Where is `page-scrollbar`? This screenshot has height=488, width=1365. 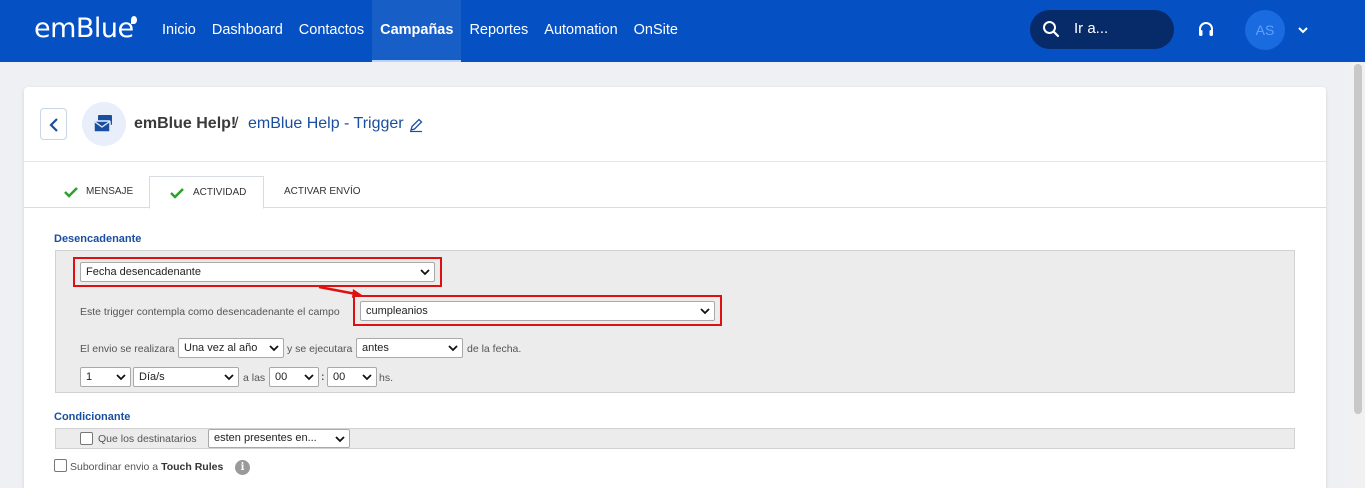
page-scrollbar is located at coordinates (1358, 275).